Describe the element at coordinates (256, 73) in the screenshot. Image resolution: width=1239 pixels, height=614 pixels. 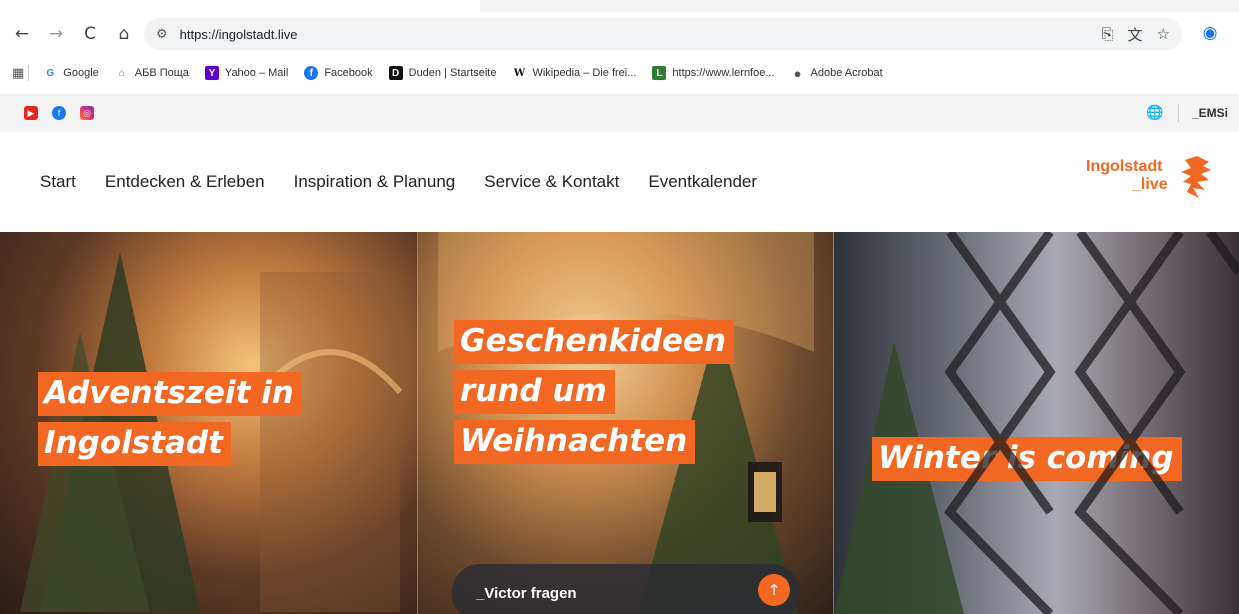
I see `bookmark-label: Yahoo – Mail` at that location.